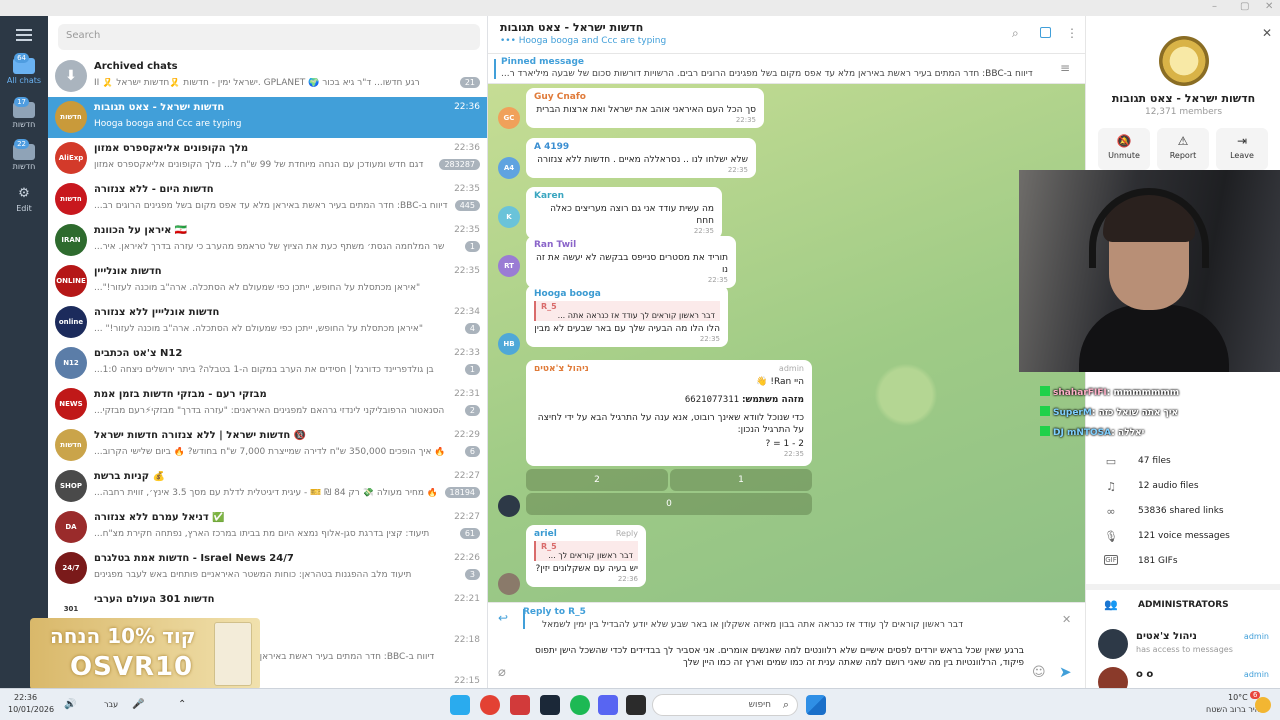 The height and width of the screenshot is (720, 1280). What do you see at coordinates (24, 155) in the screenshot?
I see `folder-news-2: 22 חדשות` at bounding box center [24, 155].